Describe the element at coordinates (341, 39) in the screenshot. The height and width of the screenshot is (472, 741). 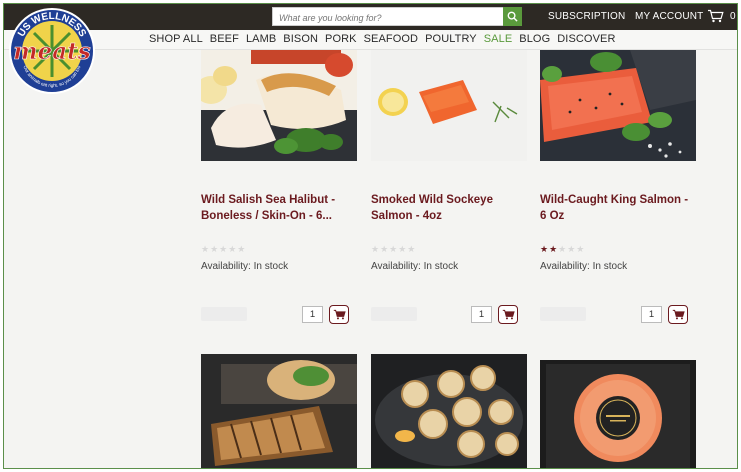
I see `nav-pork: PORK` at that location.